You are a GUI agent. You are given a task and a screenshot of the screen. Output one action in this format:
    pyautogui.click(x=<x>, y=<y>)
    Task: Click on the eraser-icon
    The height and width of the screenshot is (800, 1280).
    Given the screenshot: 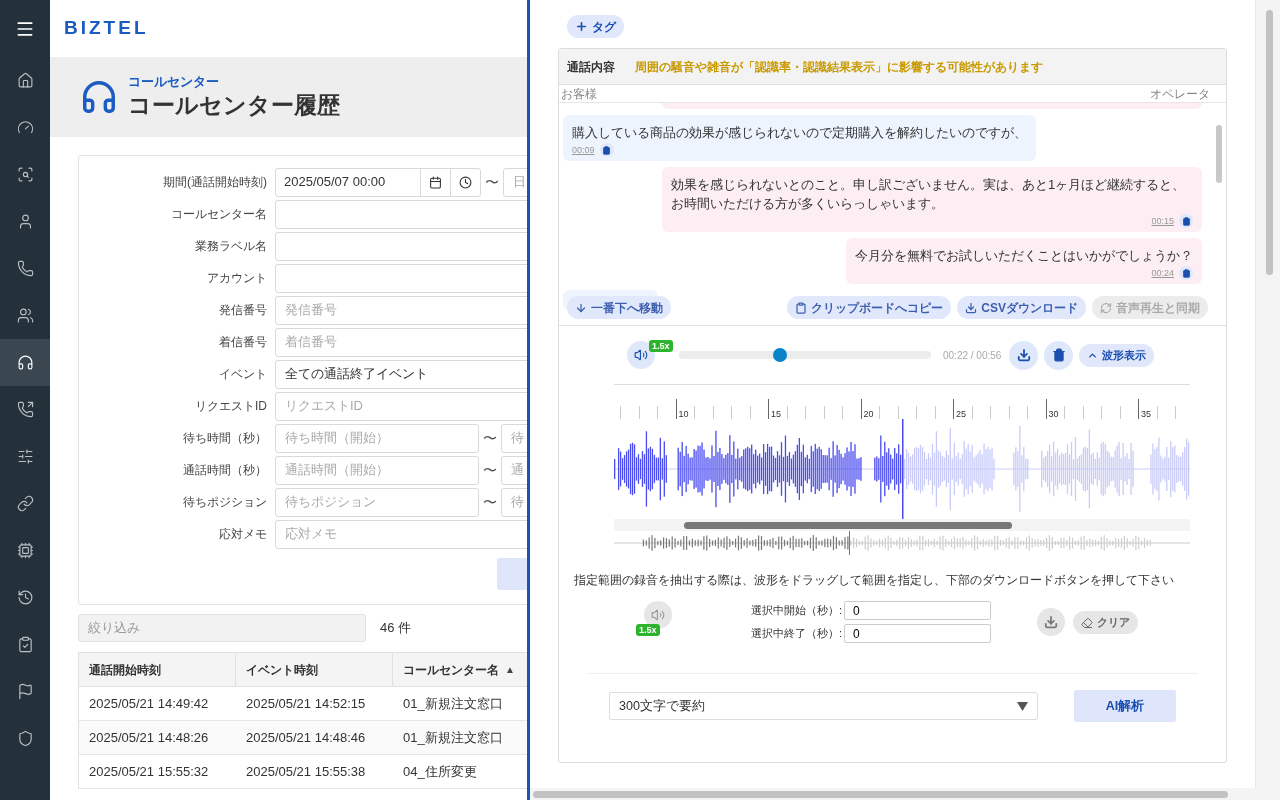 What is the action you would take?
    pyautogui.click(x=1087, y=622)
    